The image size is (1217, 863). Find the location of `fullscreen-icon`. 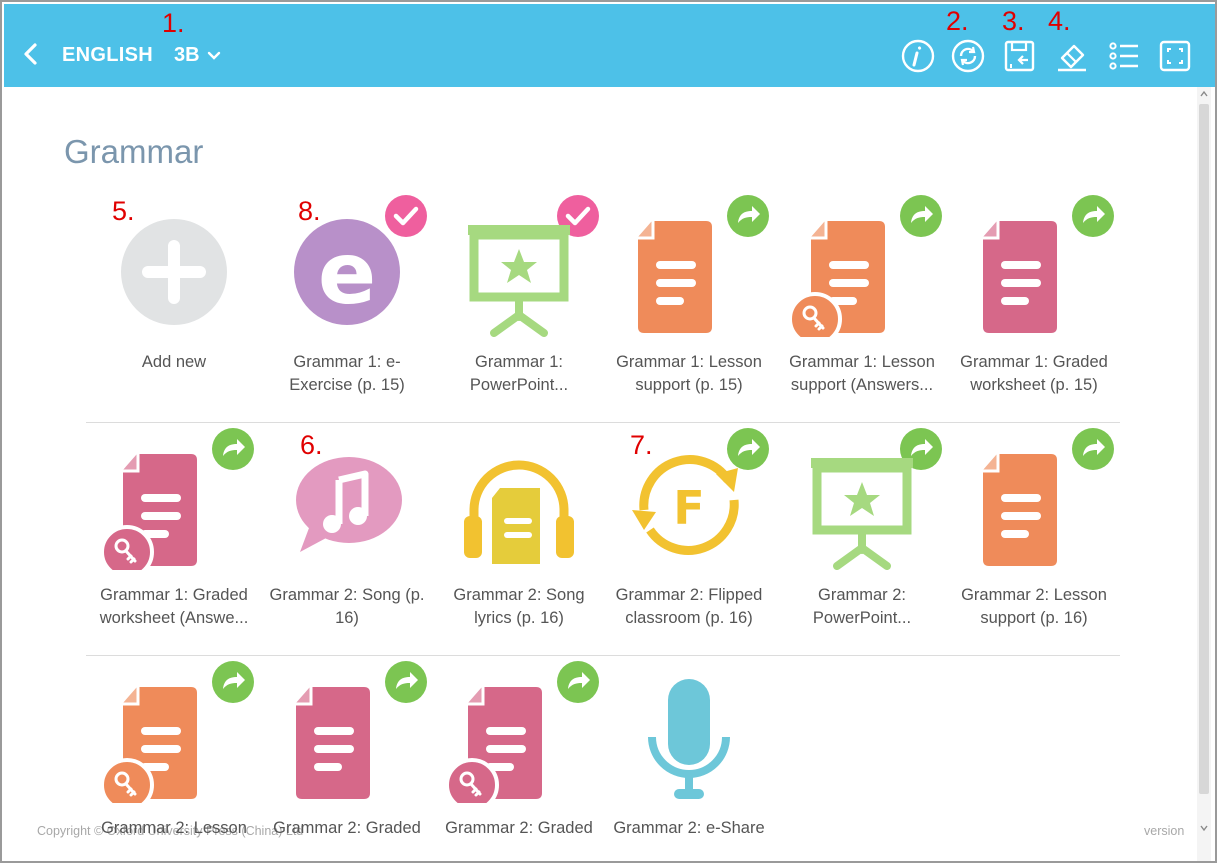

fullscreen-icon is located at coordinates (1175, 56).